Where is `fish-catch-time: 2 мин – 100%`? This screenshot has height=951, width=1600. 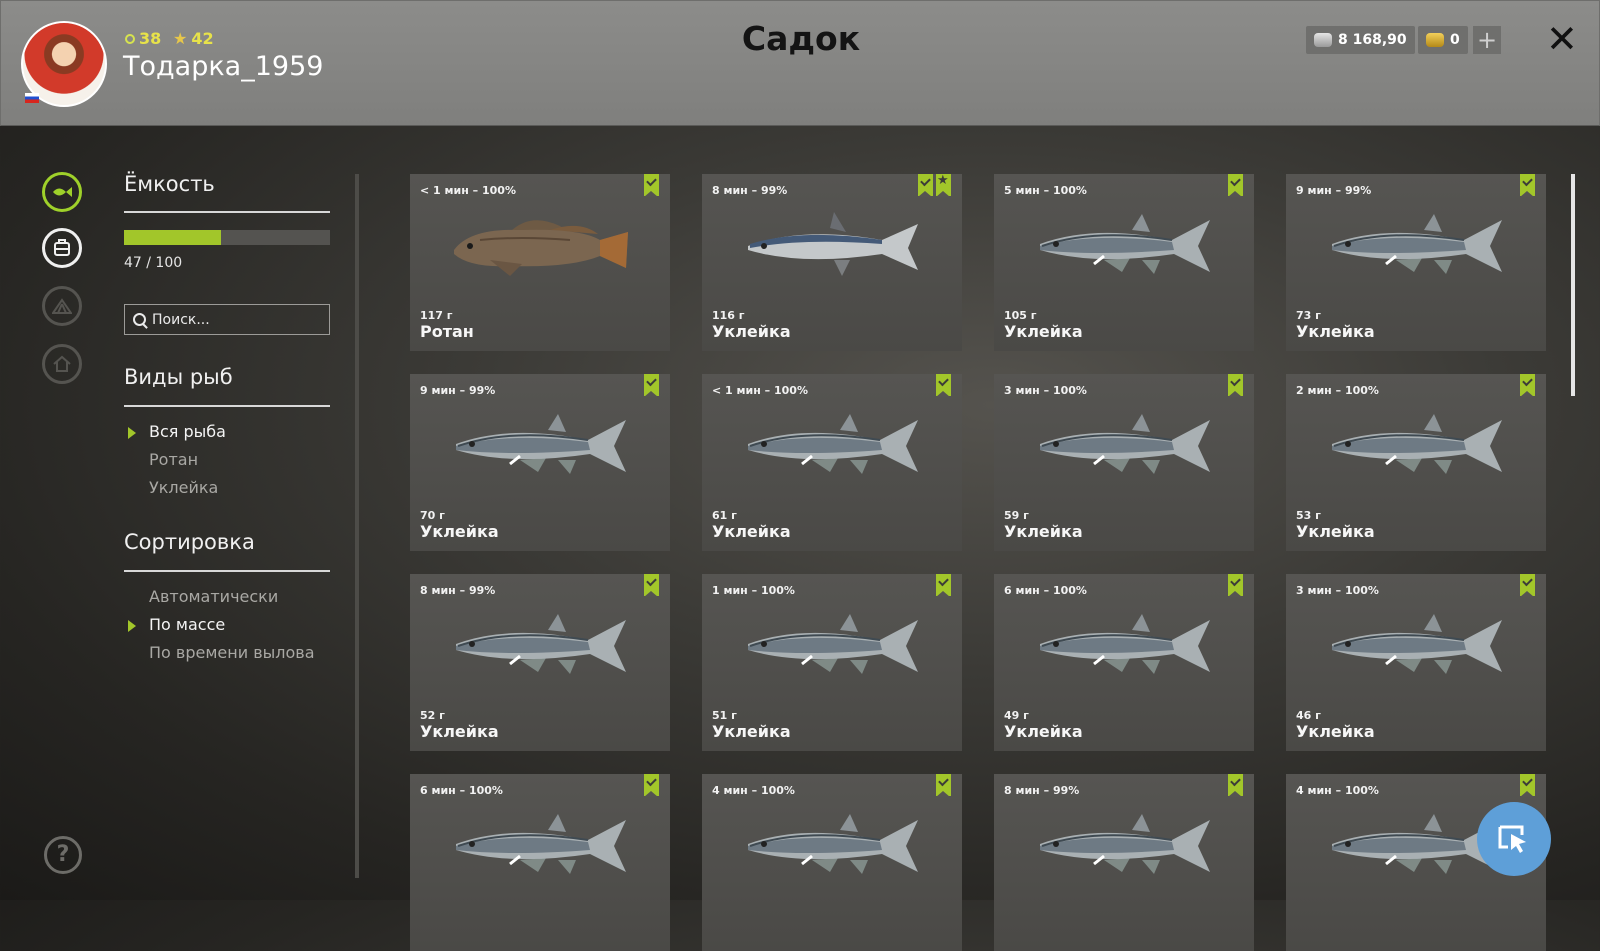
fish-catch-time: 2 мин – 100% is located at coordinates (1337, 390).